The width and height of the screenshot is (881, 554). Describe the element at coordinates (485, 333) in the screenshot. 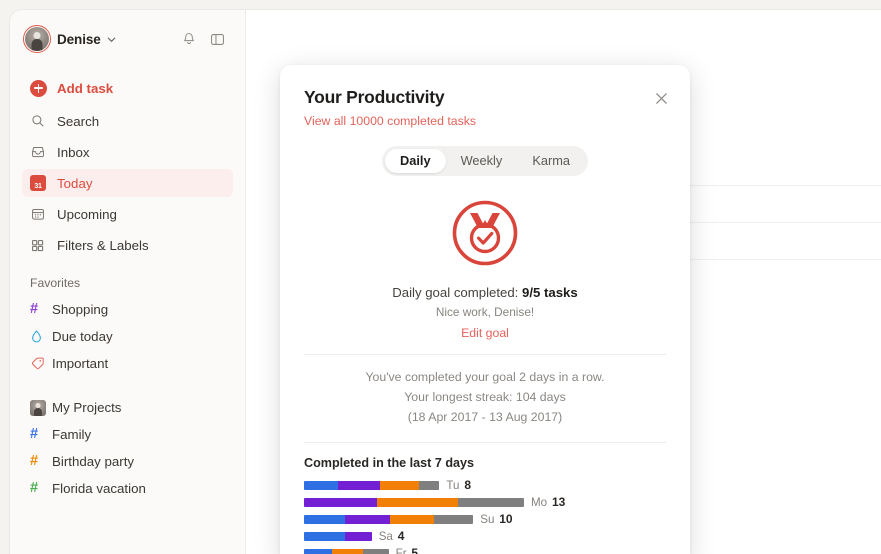

I see `edit-goal-link: Edit goal` at that location.